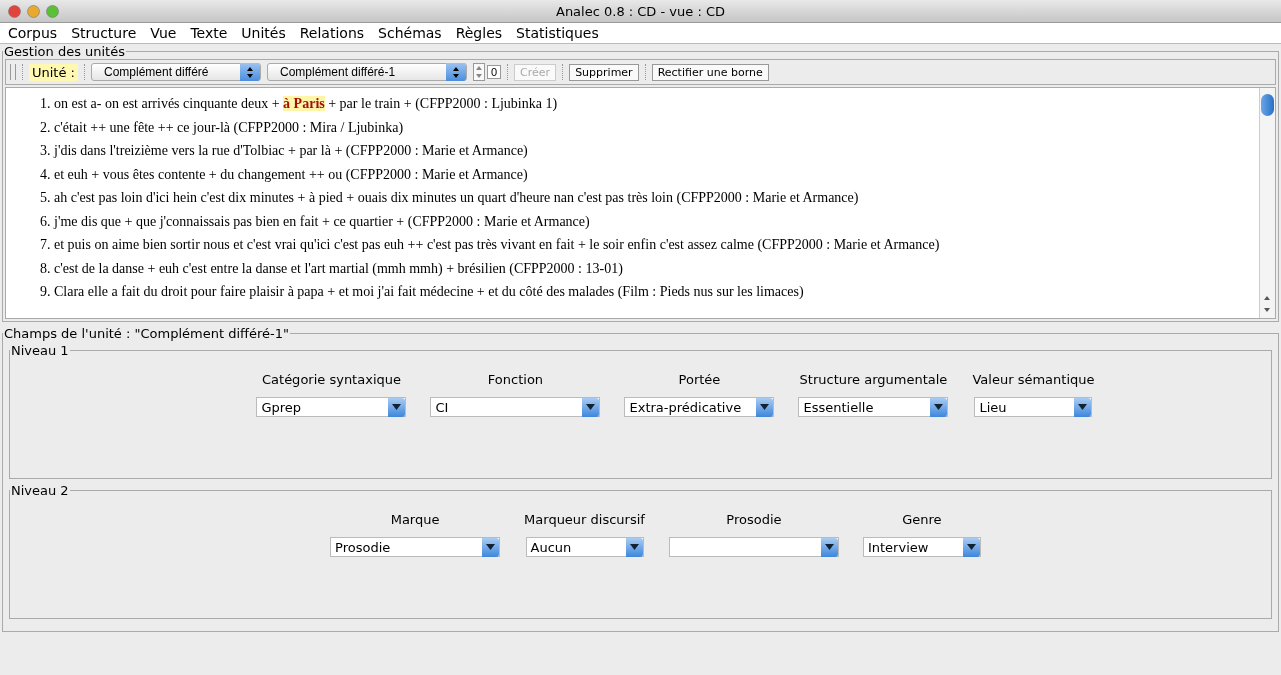 This screenshot has height=675, width=1281. What do you see at coordinates (415, 547) in the screenshot?
I see `dropdown: Prosodie` at bounding box center [415, 547].